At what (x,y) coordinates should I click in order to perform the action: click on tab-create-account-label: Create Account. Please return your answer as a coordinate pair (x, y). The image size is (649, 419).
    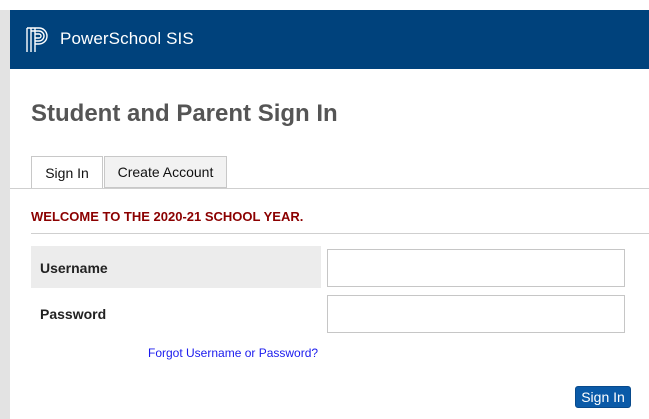
    Looking at the image, I should click on (165, 172).